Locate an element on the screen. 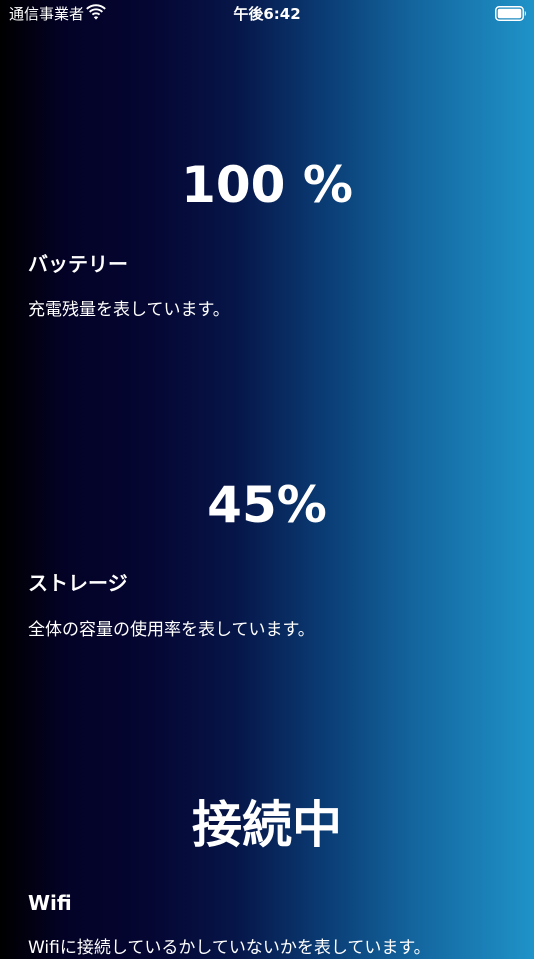  wifi-title: Wifi is located at coordinates (50, 903).